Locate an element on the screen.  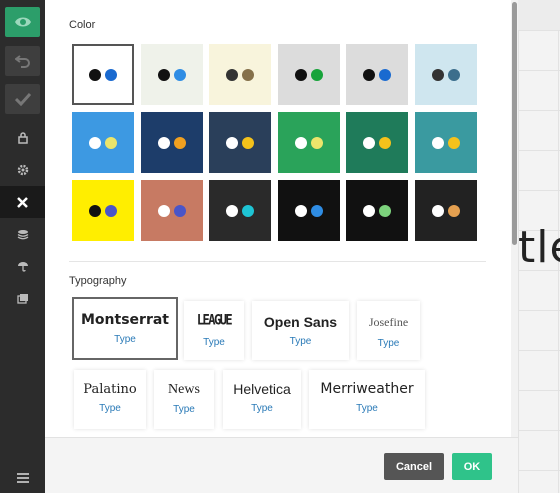
typography-section-title: Typography is located at coordinates (98, 281).